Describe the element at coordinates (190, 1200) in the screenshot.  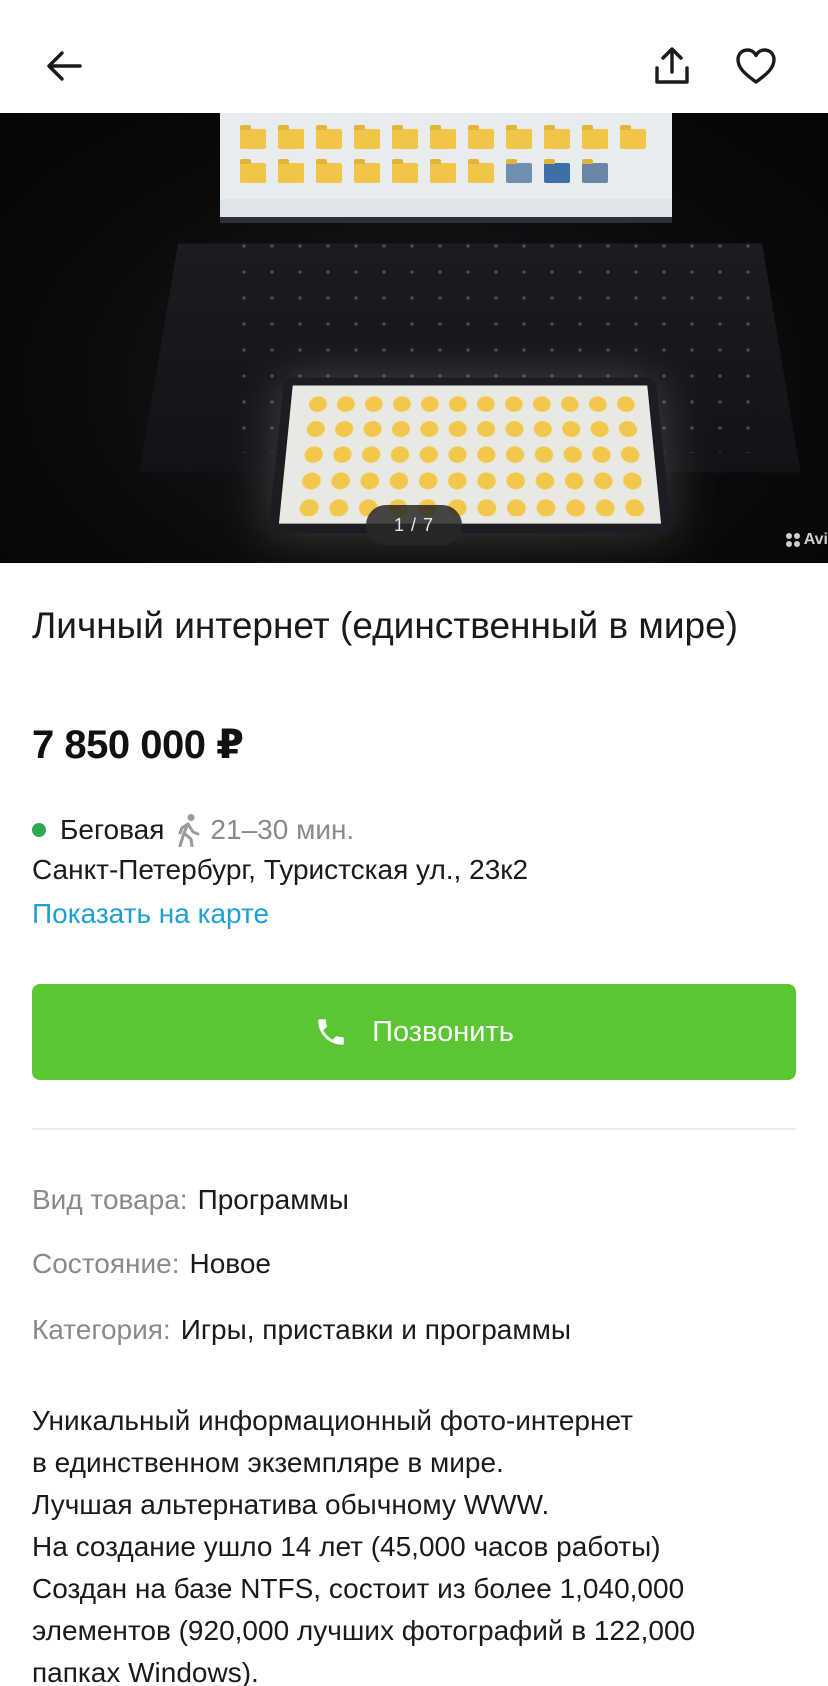
I see `param-product-type: Вид товара: Программы` at that location.